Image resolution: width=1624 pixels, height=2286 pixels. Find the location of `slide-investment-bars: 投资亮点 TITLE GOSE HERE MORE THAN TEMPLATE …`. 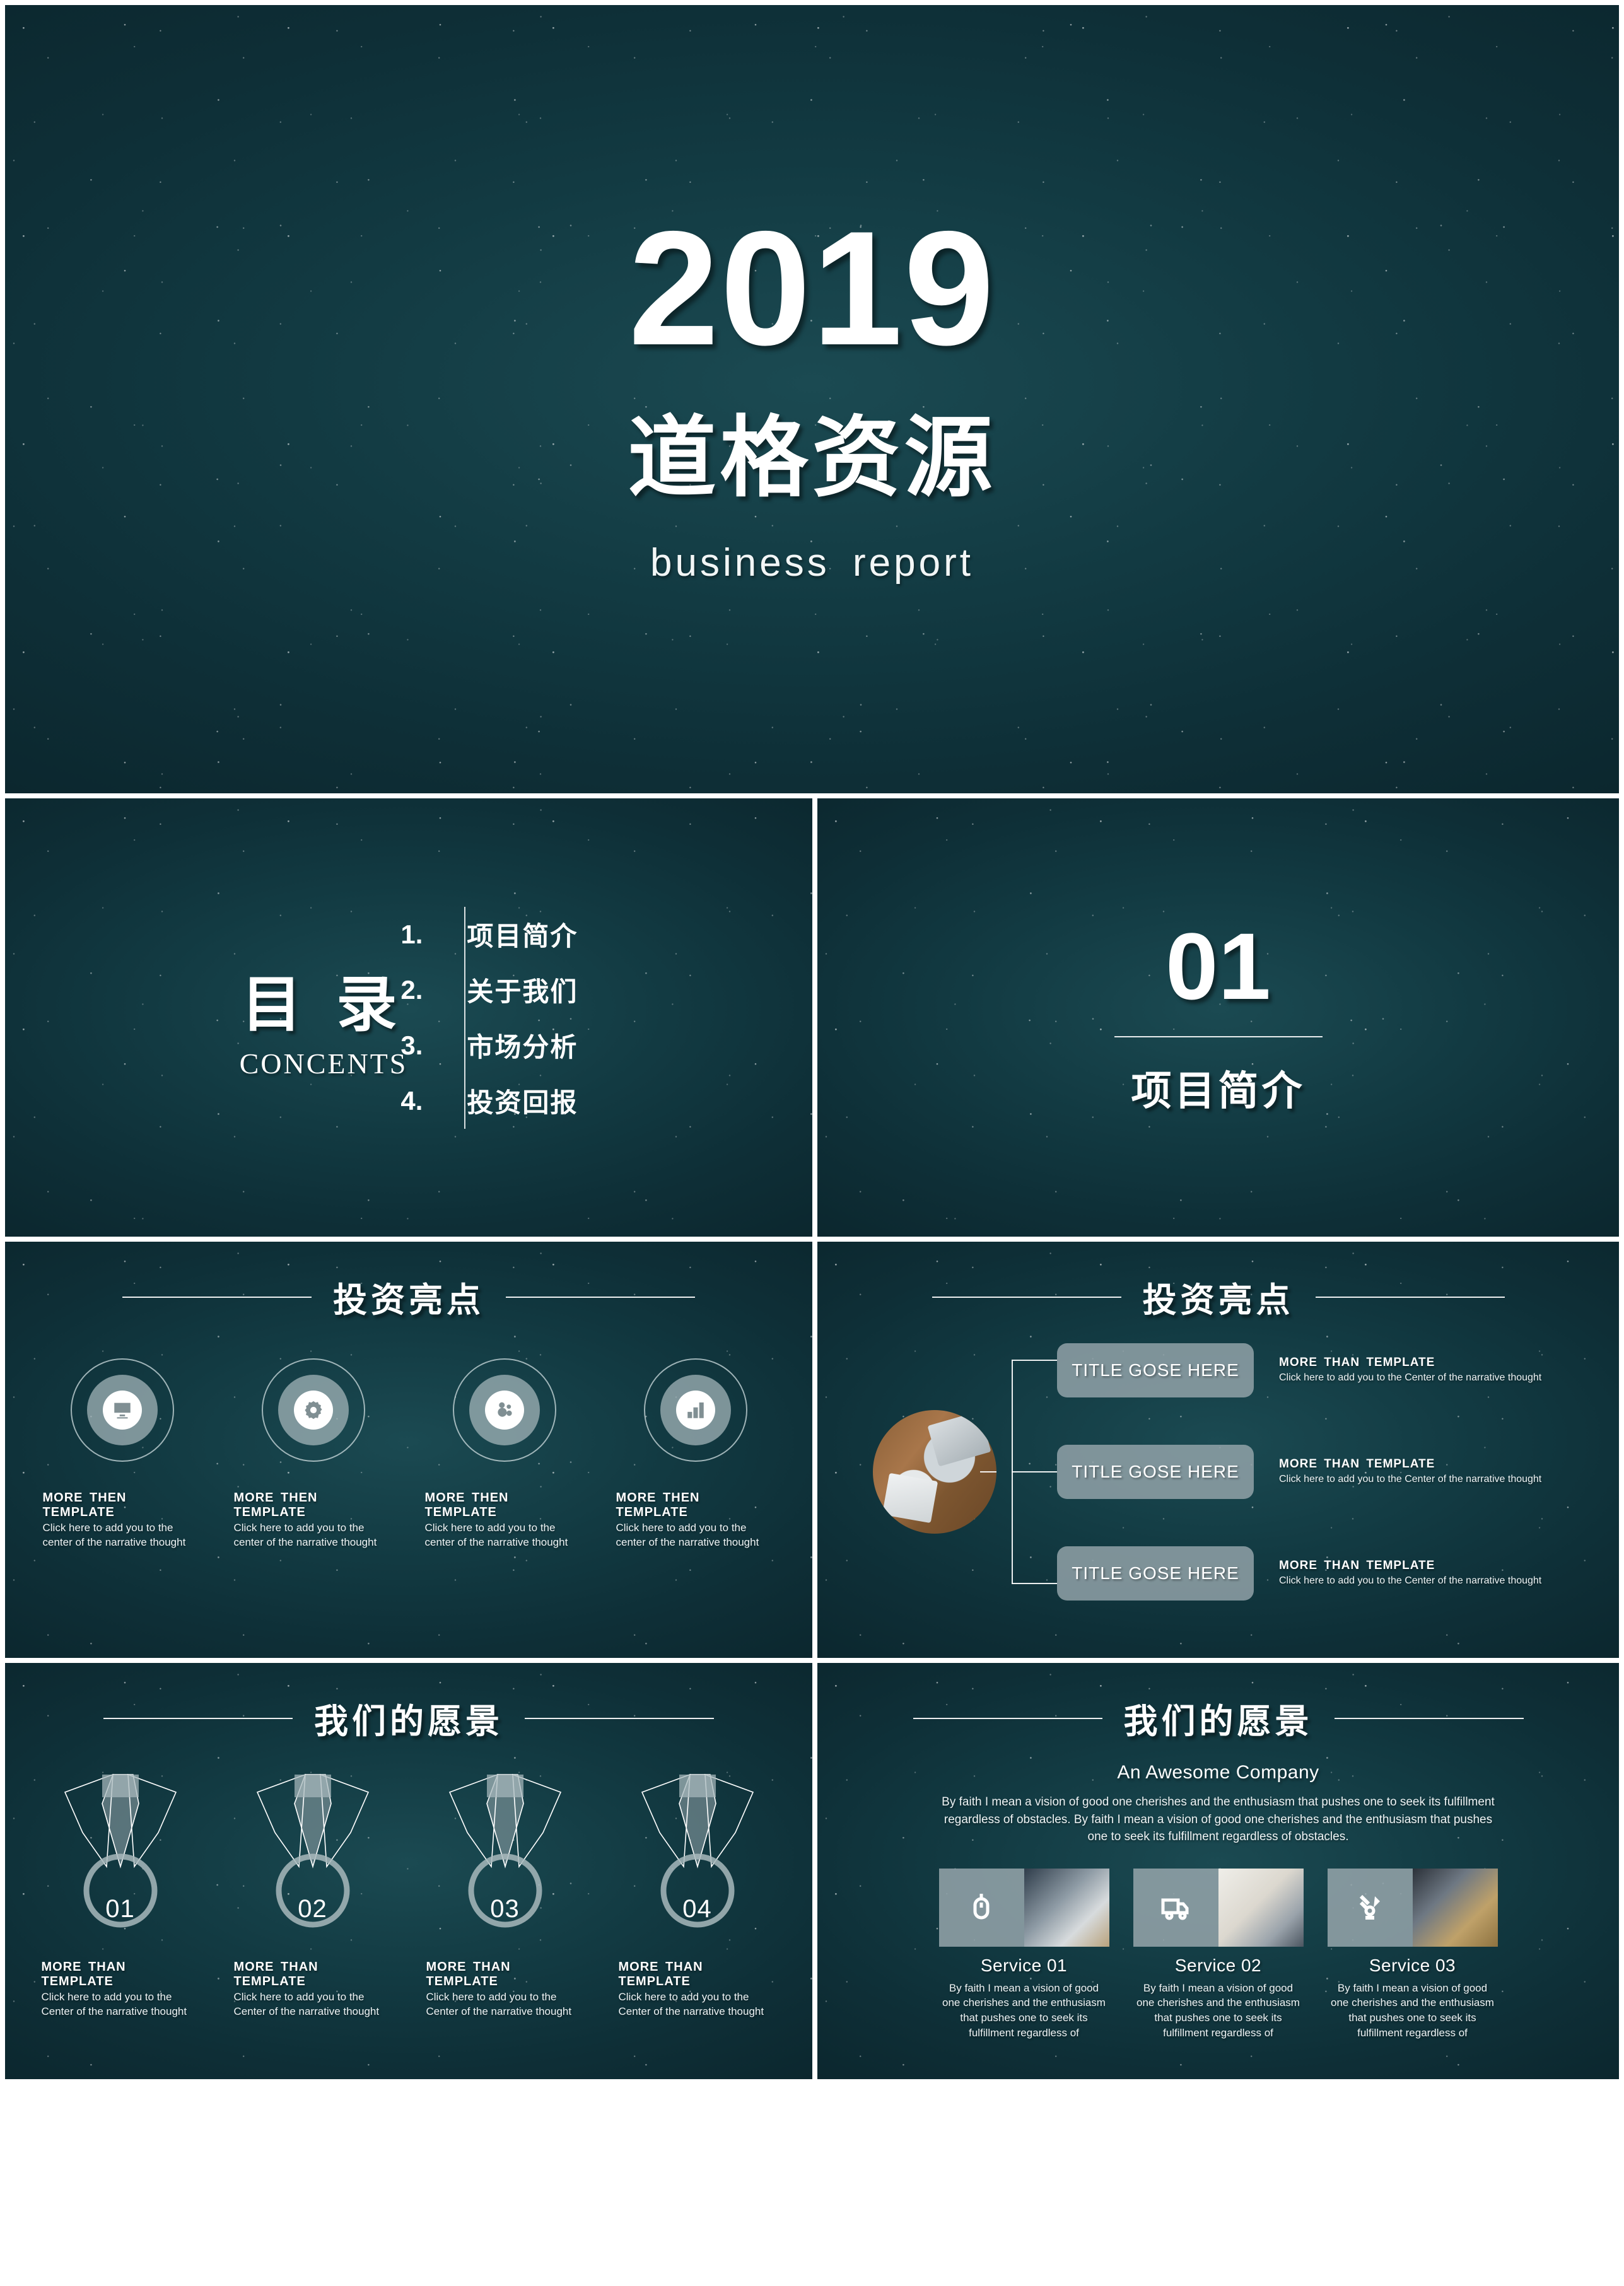

slide-investment-bars: 投资亮点 TITLE GOSE HERE MORE THAN TEMPLATE … is located at coordinates (1218, 1450).